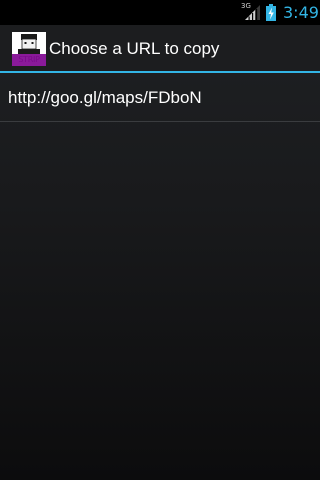  I want to click on signal-strength-icon, so click(252, 12).